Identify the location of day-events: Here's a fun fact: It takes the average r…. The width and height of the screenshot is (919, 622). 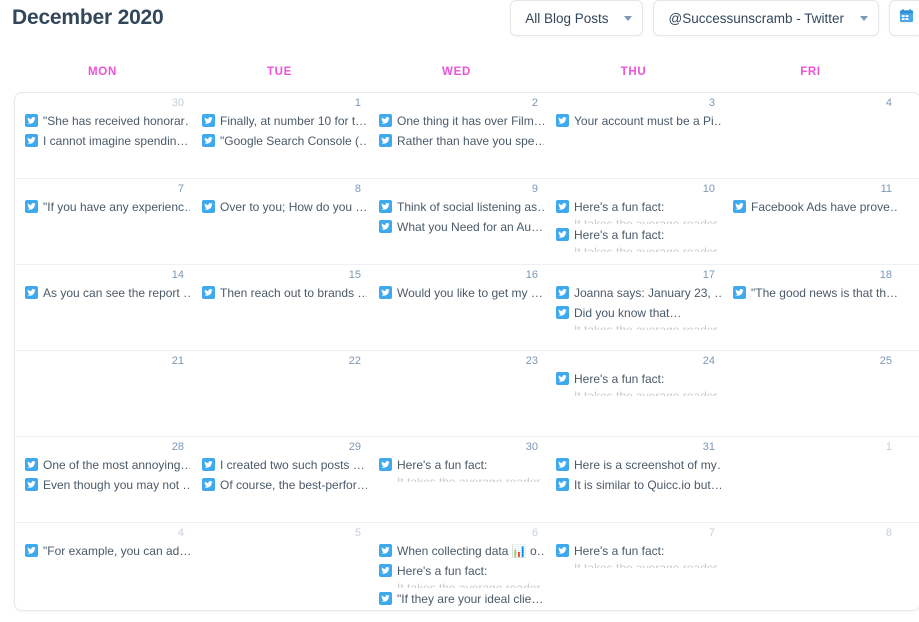
(461, 489).